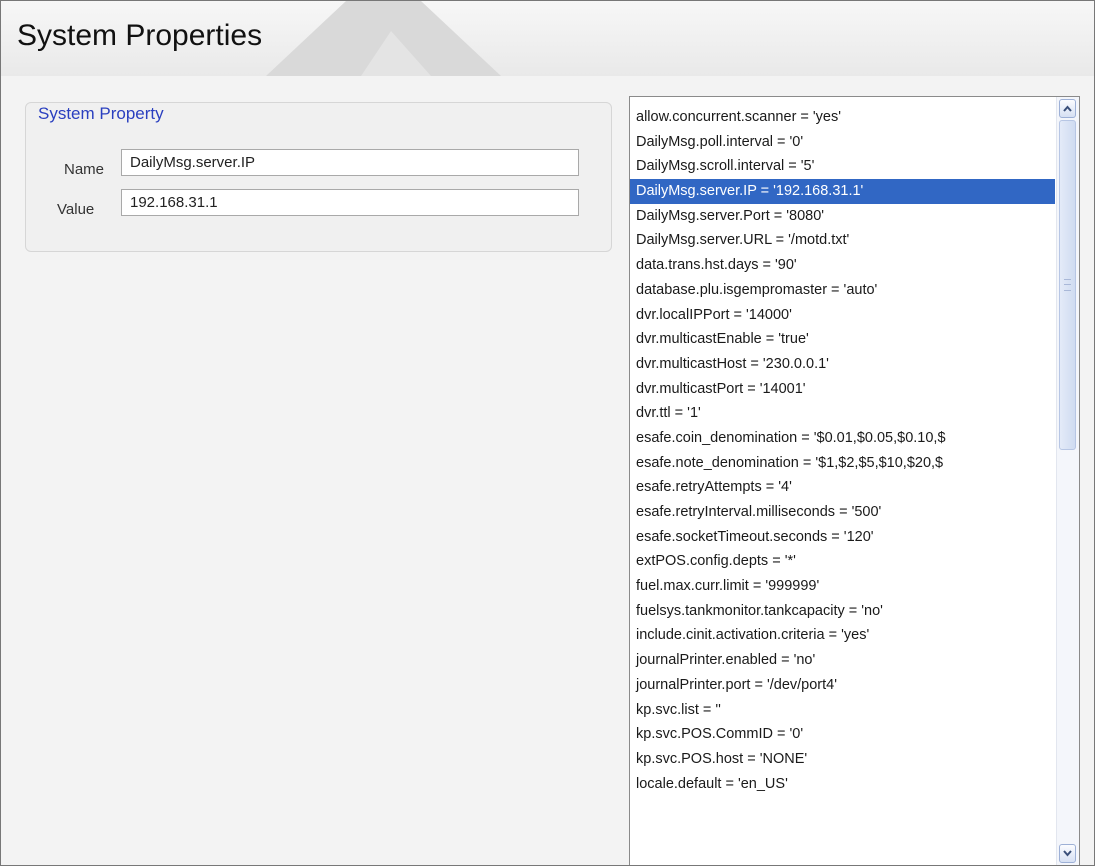  I want to click on chevron-down-icon, so click(1067, 853).